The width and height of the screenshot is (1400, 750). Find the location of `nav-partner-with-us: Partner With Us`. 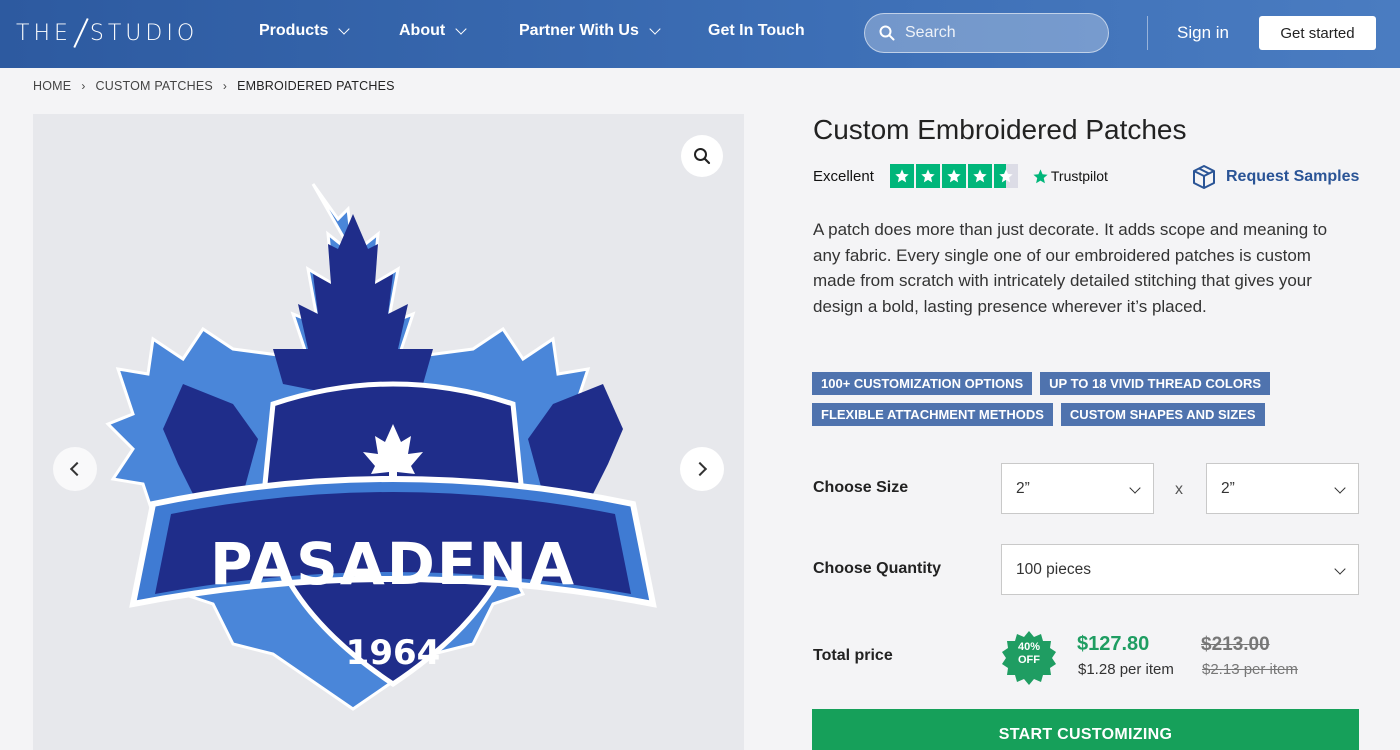

nav-partner-with-us: Partner With Us is located at coordinates (590, 31).